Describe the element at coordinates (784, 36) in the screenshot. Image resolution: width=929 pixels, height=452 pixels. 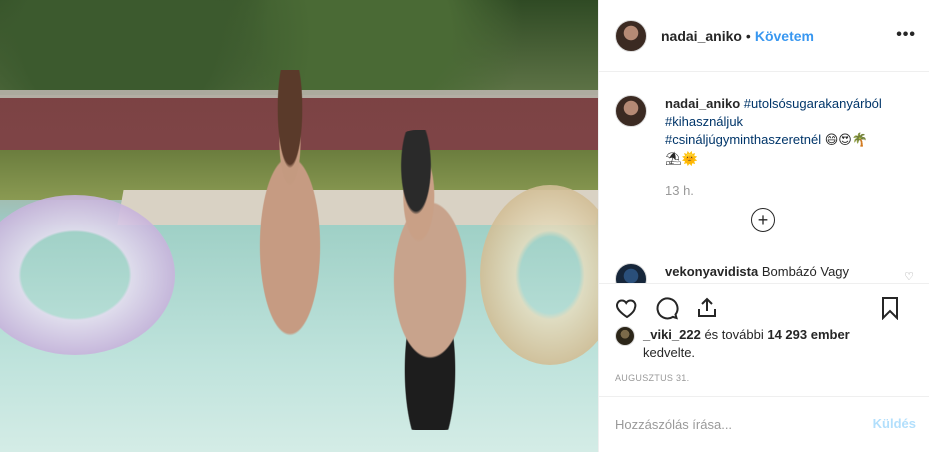
I see `follow-button: Követem` at that location.